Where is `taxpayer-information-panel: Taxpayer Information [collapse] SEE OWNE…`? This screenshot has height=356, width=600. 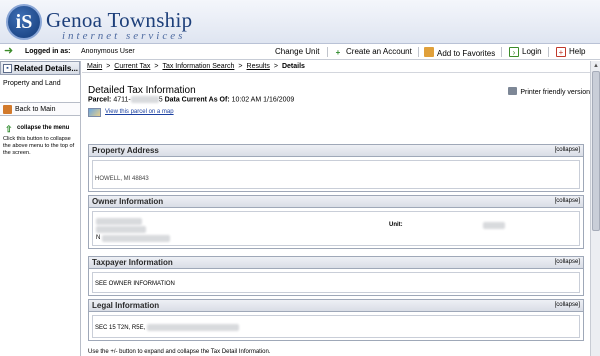
taxpayer-information-panel: Taxpayer Information [collapse] SEE OWNE… is located at coordinates (336, 276).